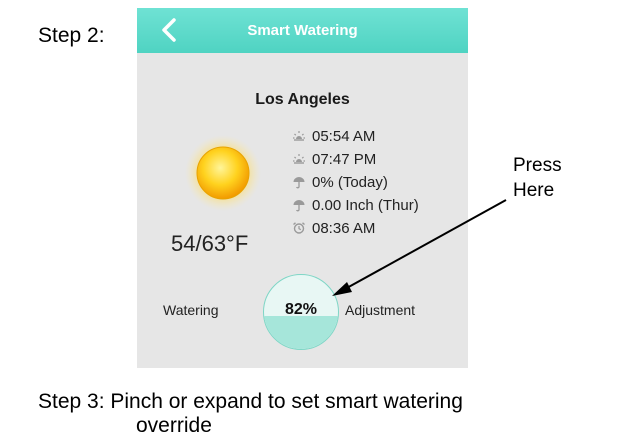 The image size is (638, 448). What do you see at coordinates (537, 165) in the screenshot?
I see `callout-line-1: Press` at bounding box center [537, 165].